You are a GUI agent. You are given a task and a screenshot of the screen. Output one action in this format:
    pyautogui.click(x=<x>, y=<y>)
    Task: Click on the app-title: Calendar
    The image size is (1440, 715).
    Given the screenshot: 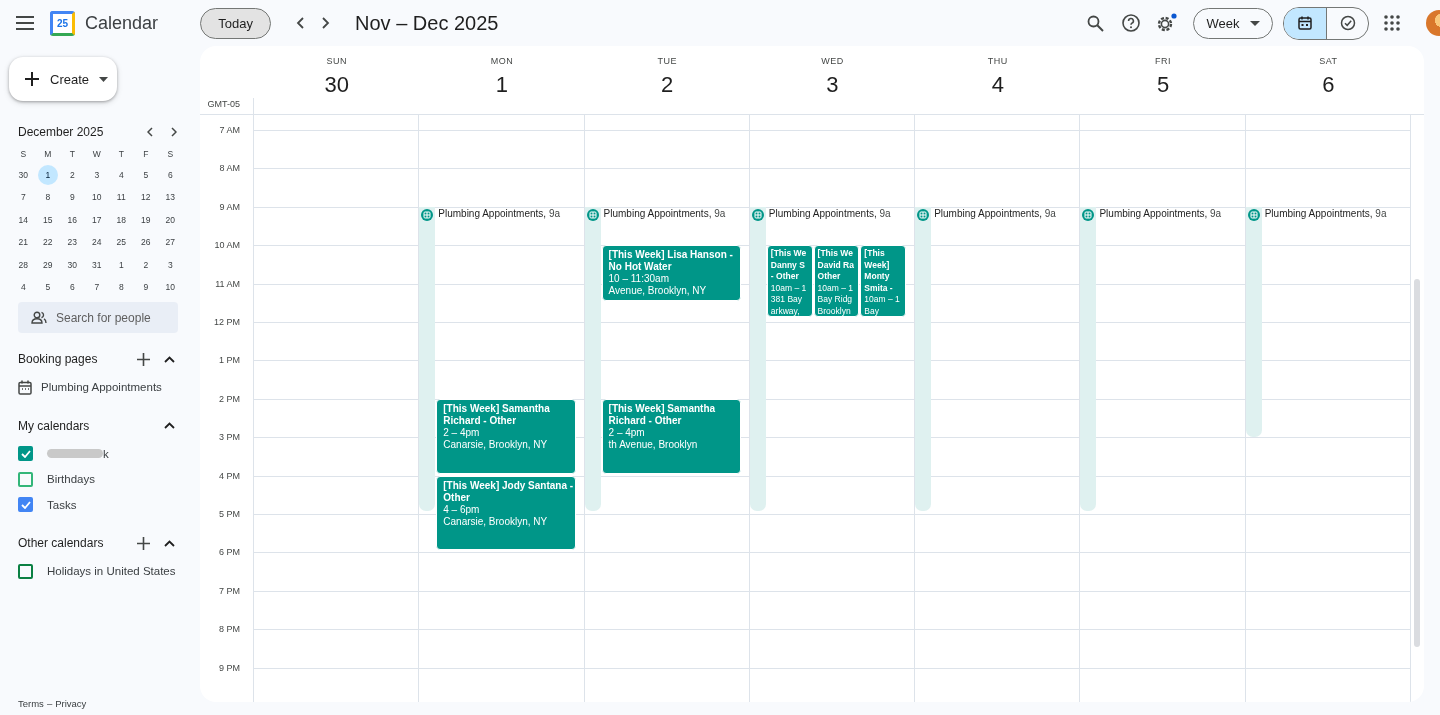 What is the action you would take?
    pyautogui.click(x=122, y=23)
    